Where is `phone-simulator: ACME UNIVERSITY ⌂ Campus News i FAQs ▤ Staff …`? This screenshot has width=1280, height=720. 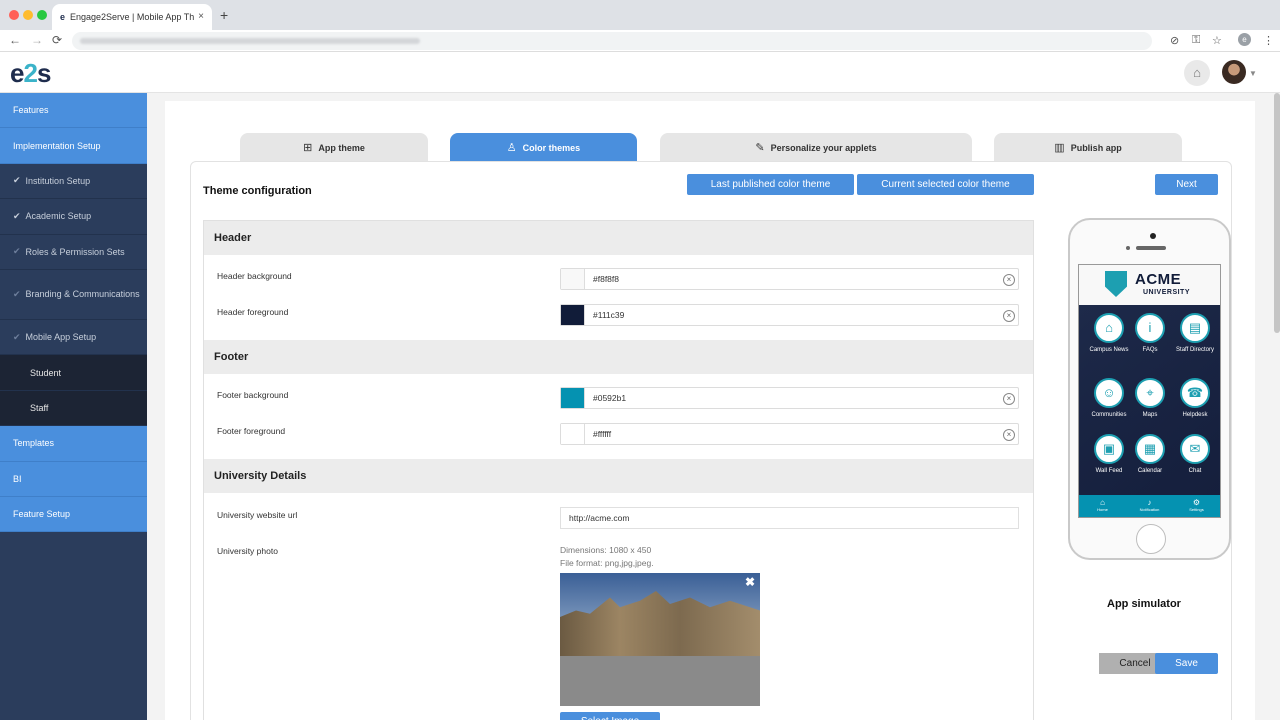 phone-simulator: ACME UNIVERSITY ⌂ Campus News i FAQs ▤ Staff … is located at coordinates (1149, 389).